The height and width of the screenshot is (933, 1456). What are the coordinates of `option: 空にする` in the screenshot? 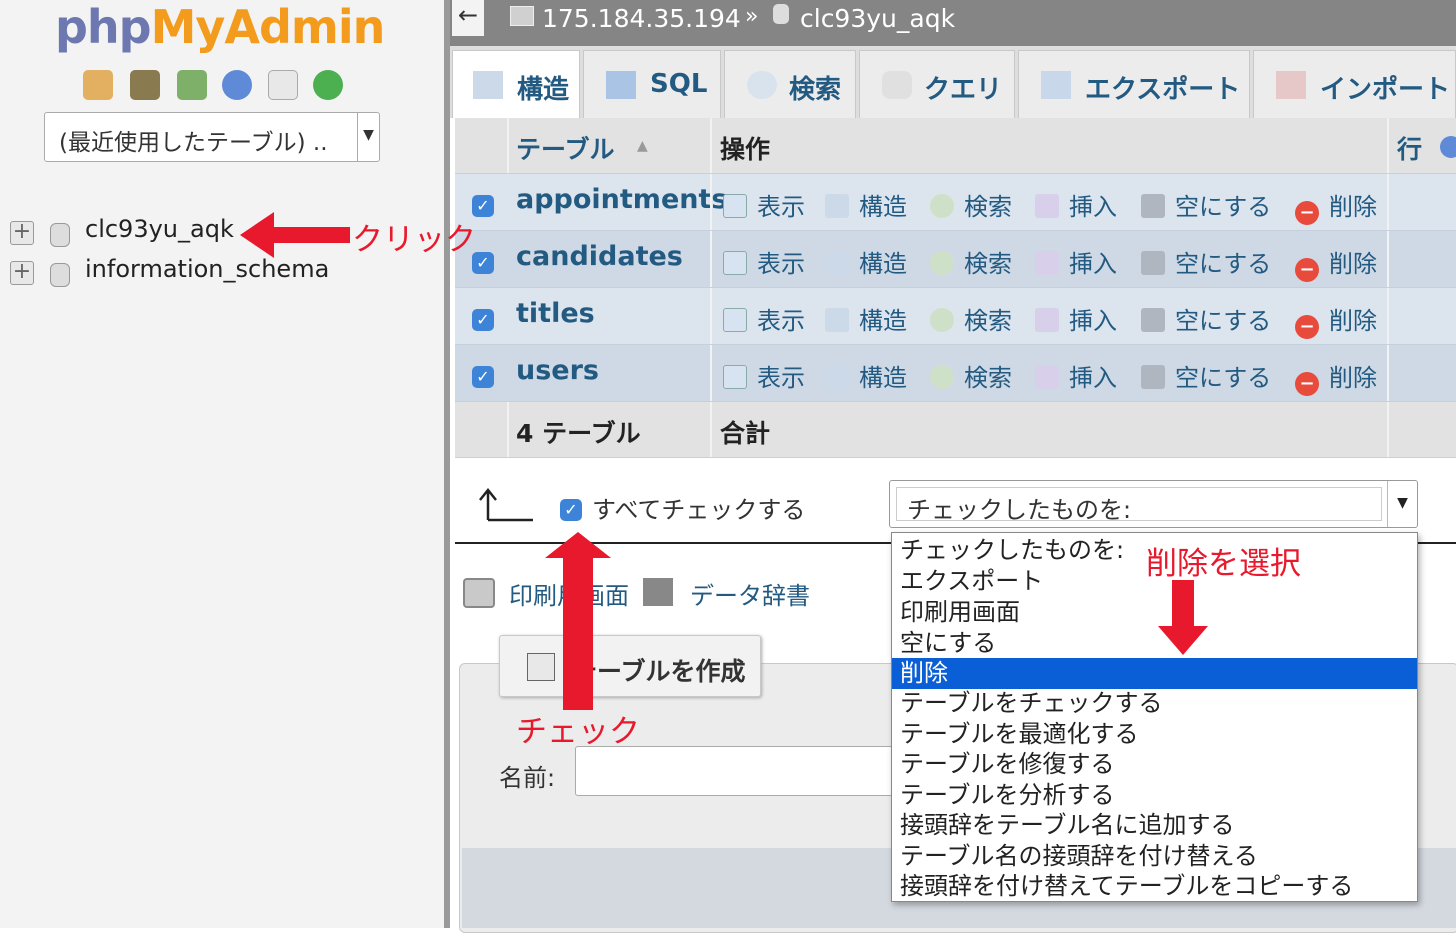 It's located at (1154, 643).